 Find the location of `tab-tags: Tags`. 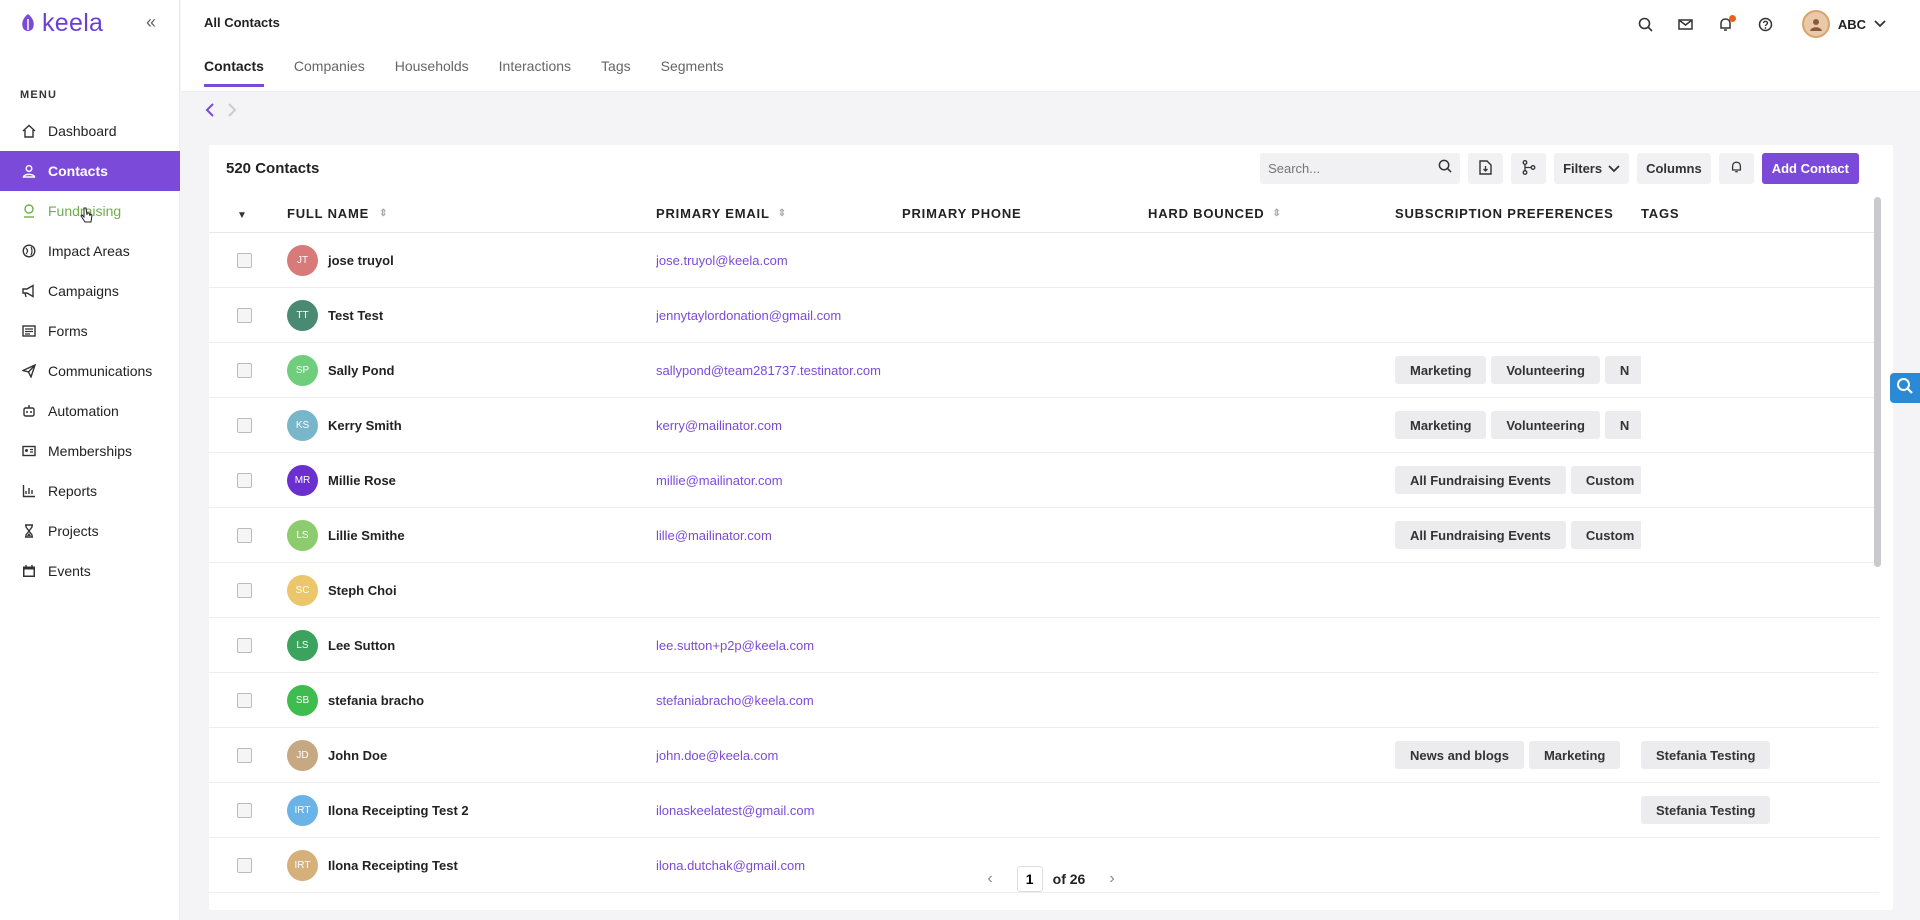

tab-tags: Tags is located at coordinates (616, 72).